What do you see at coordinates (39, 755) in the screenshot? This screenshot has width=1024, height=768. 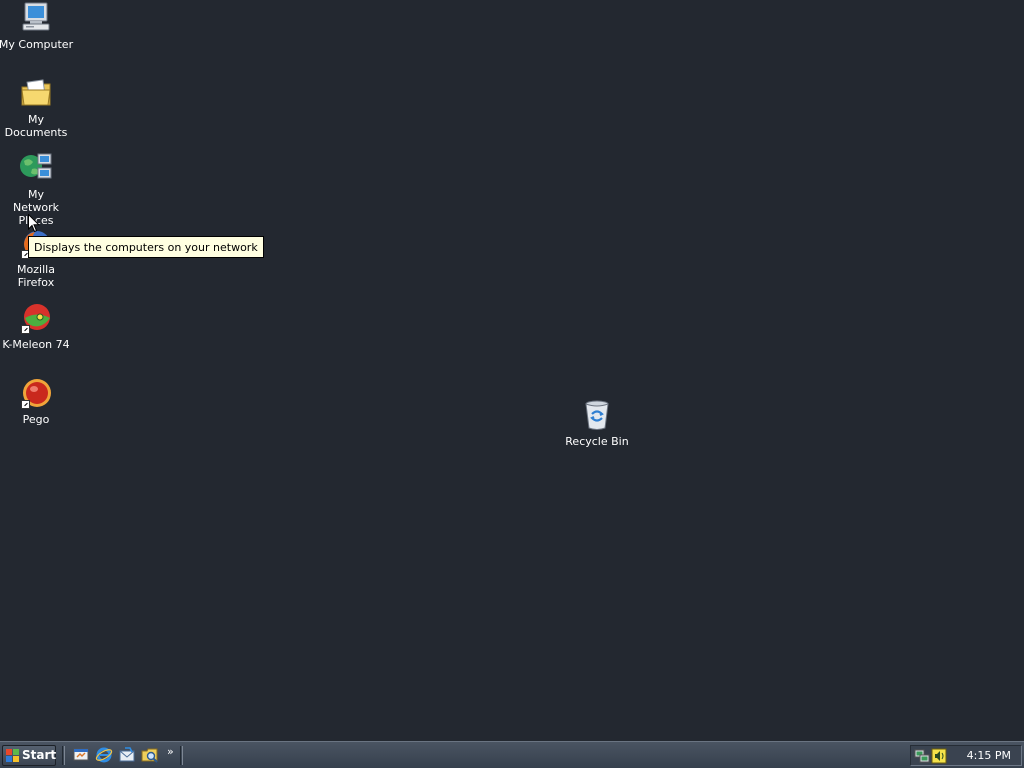 I see `start-label: Start` at bounding box center [39, 755].